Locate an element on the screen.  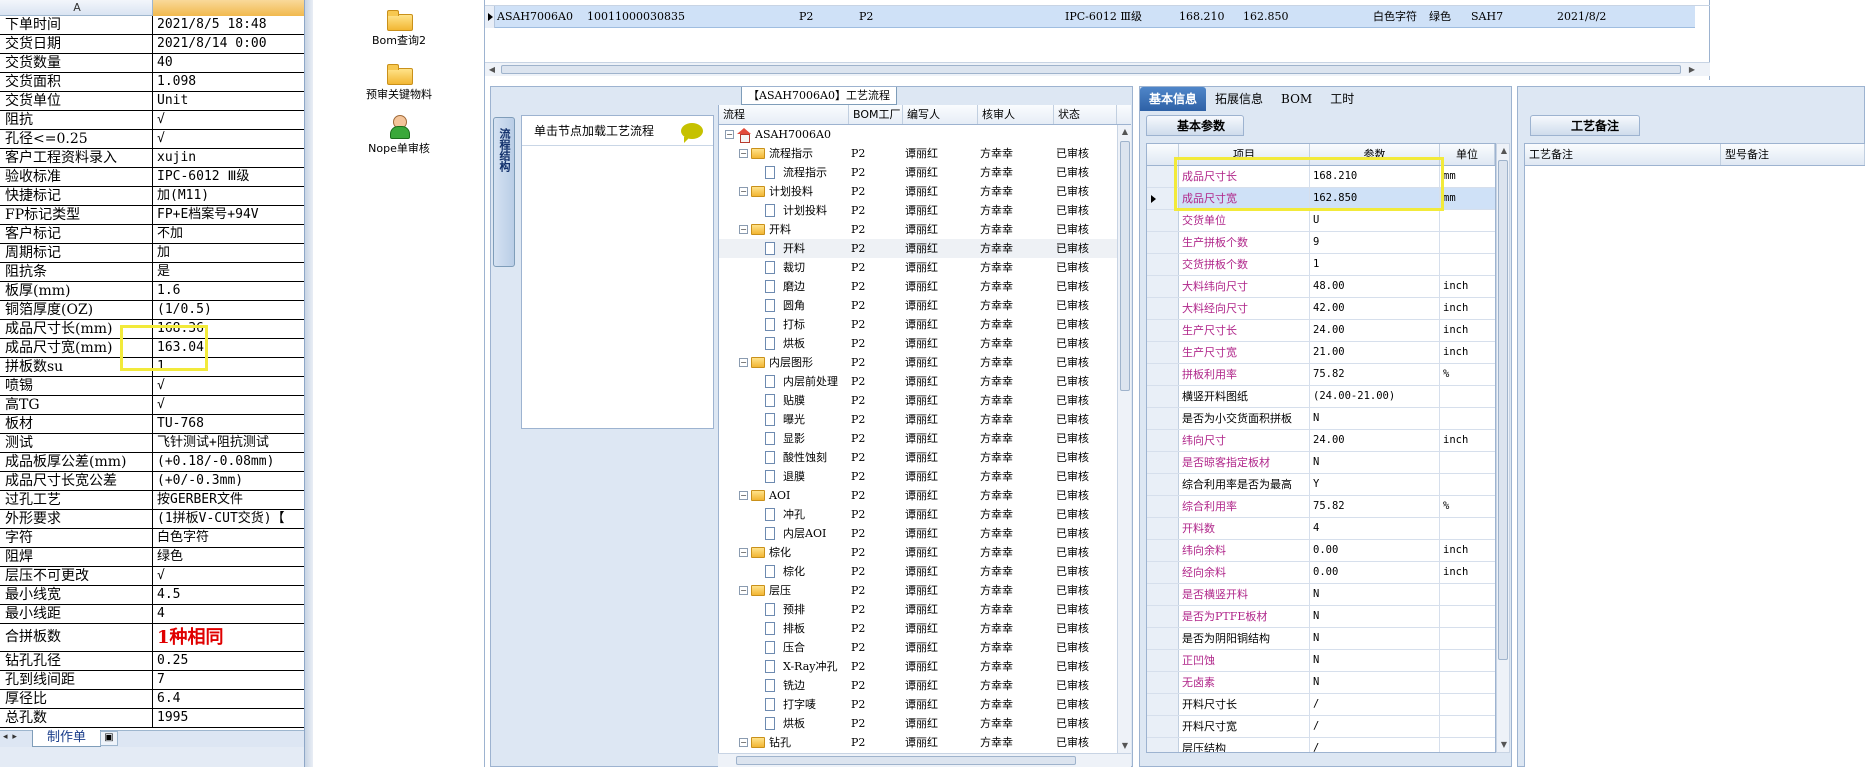
param-value: 4 is located at coordinates (1375, 528).